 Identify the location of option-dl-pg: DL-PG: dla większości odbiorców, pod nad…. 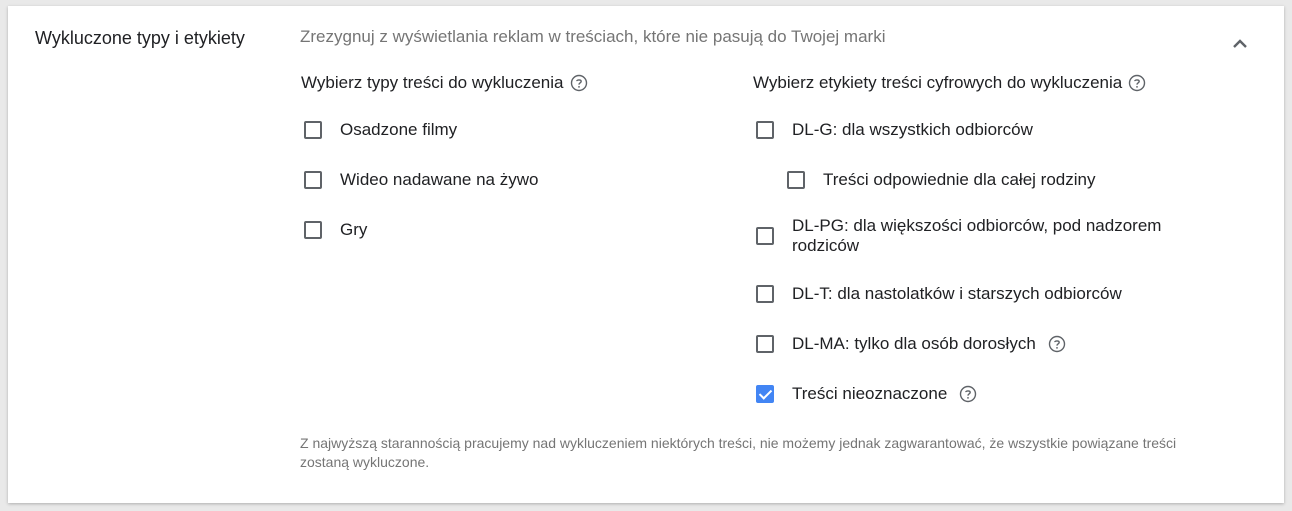
(974, 236).